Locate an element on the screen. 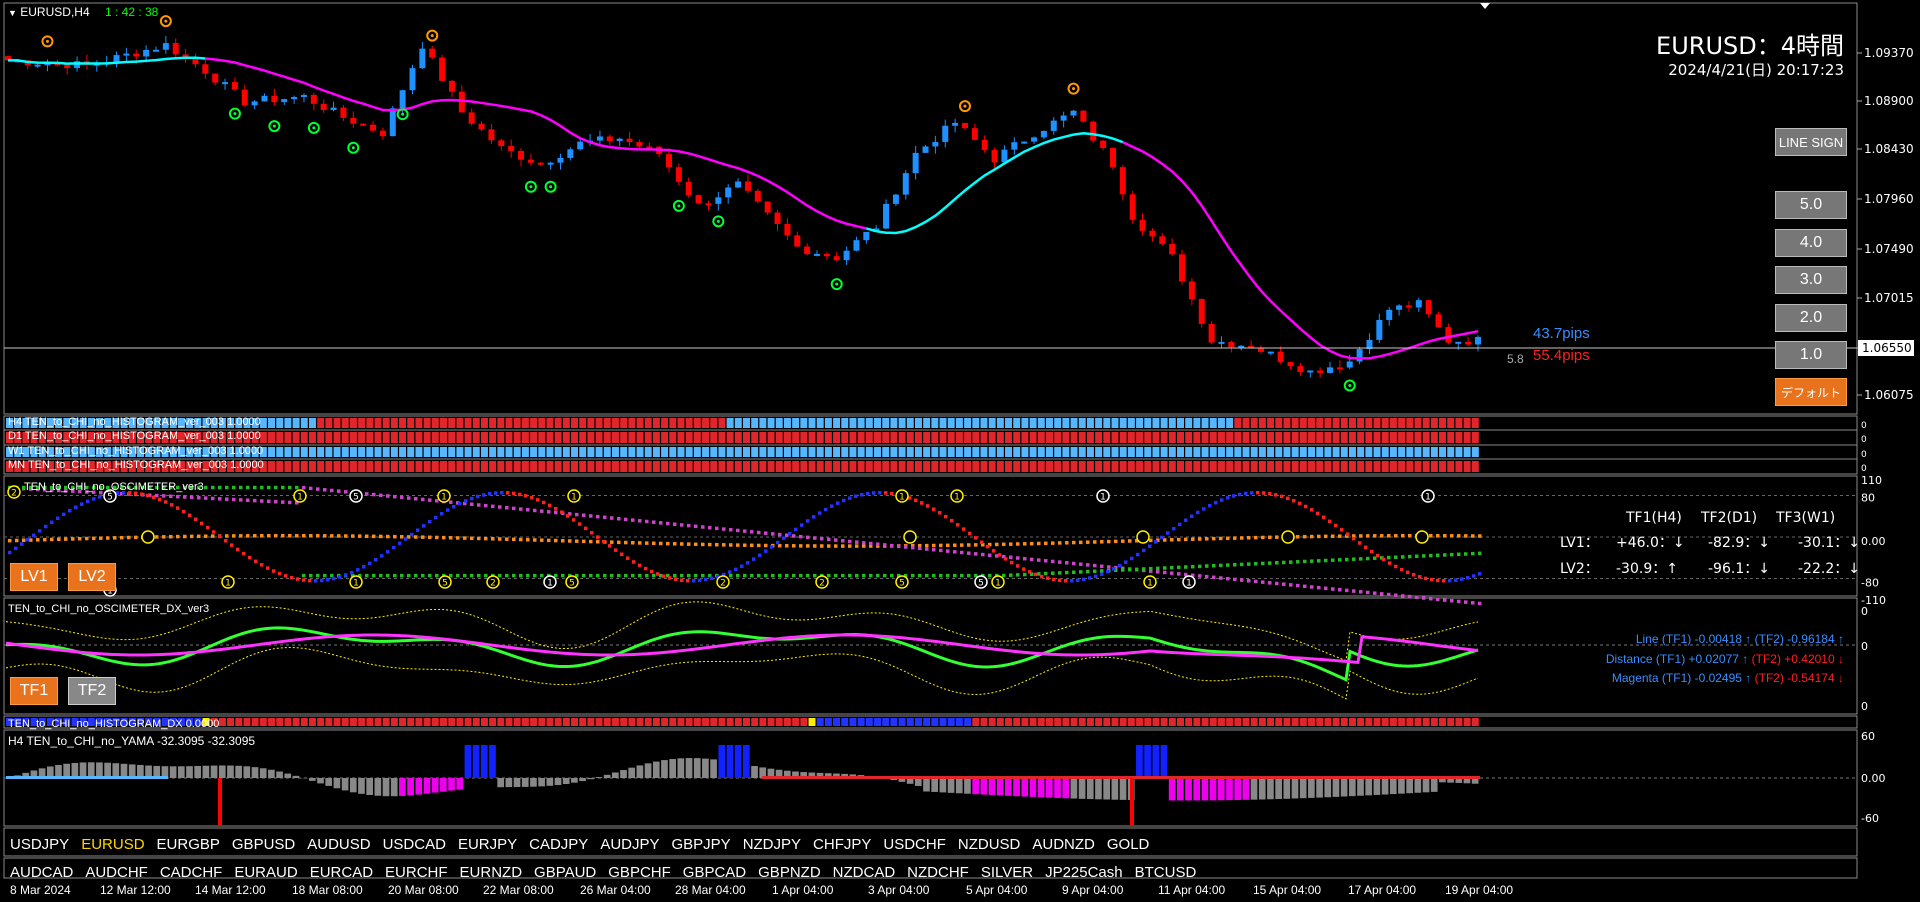 The height and width of the screenshot is (902, 1920). level-5-button: 5.0 is located at coordinates (1811, 205).